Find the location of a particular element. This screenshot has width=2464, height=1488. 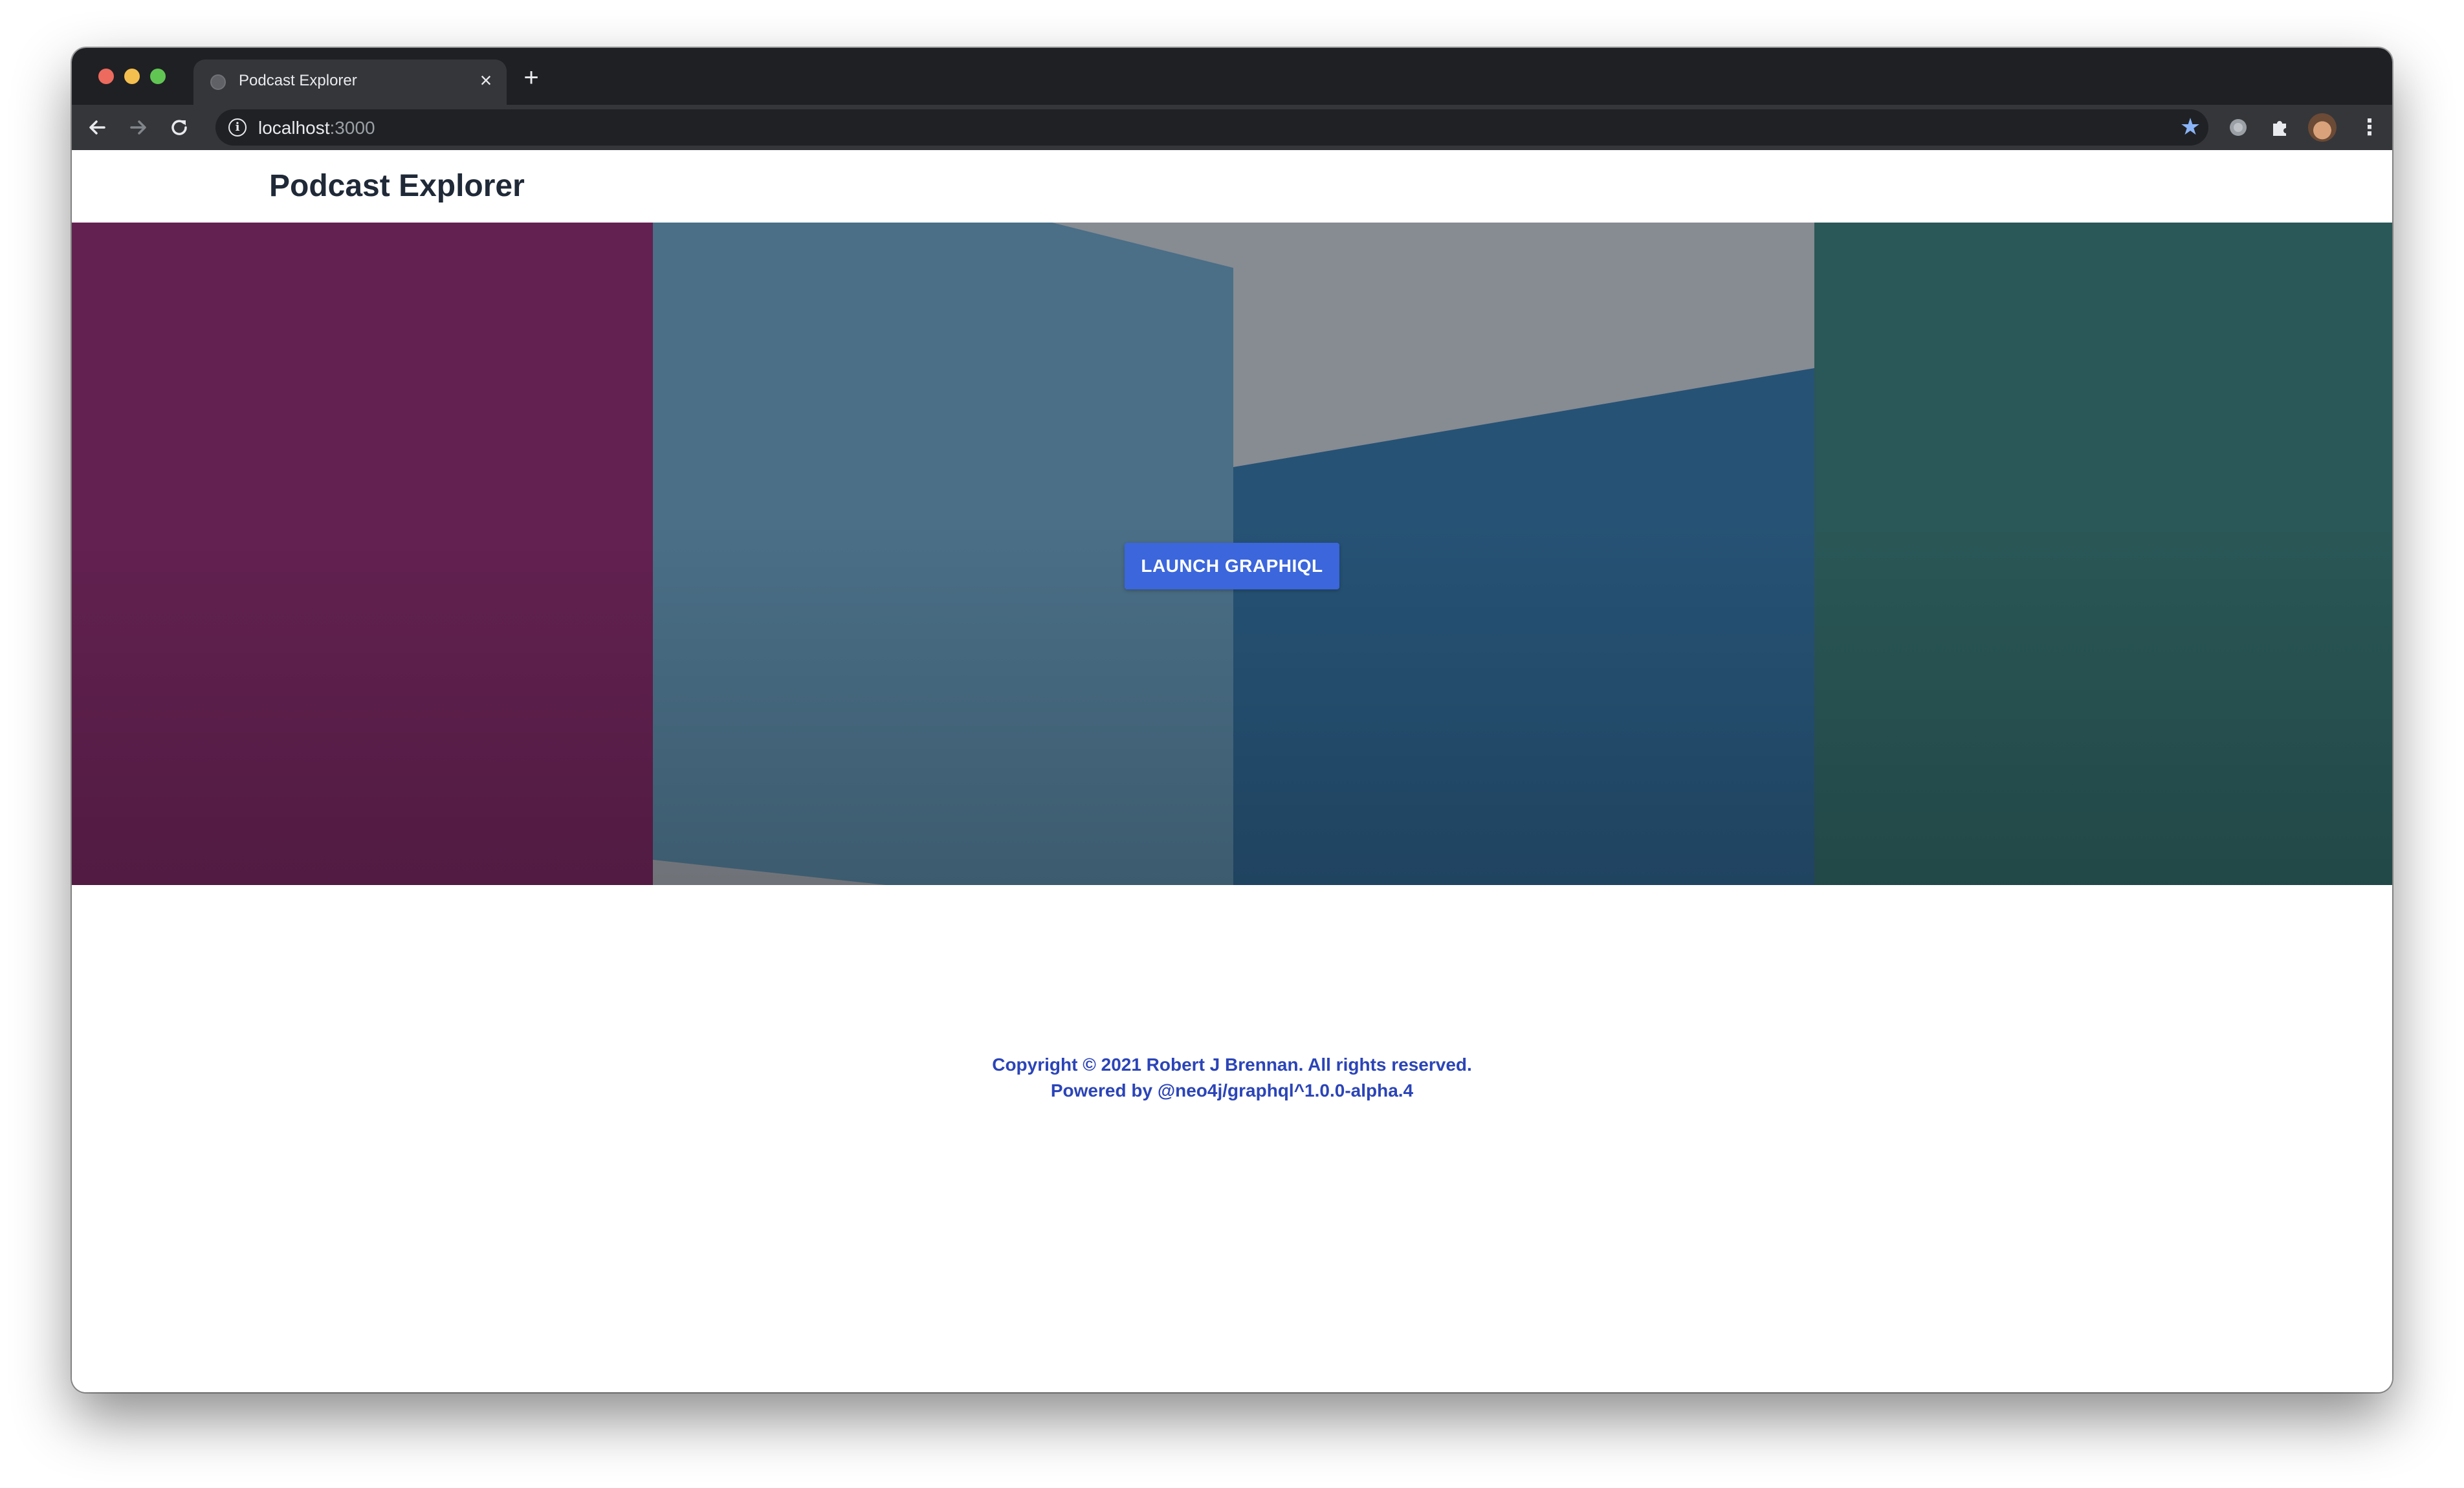

close-window-button is located at coordinates (106, 76).